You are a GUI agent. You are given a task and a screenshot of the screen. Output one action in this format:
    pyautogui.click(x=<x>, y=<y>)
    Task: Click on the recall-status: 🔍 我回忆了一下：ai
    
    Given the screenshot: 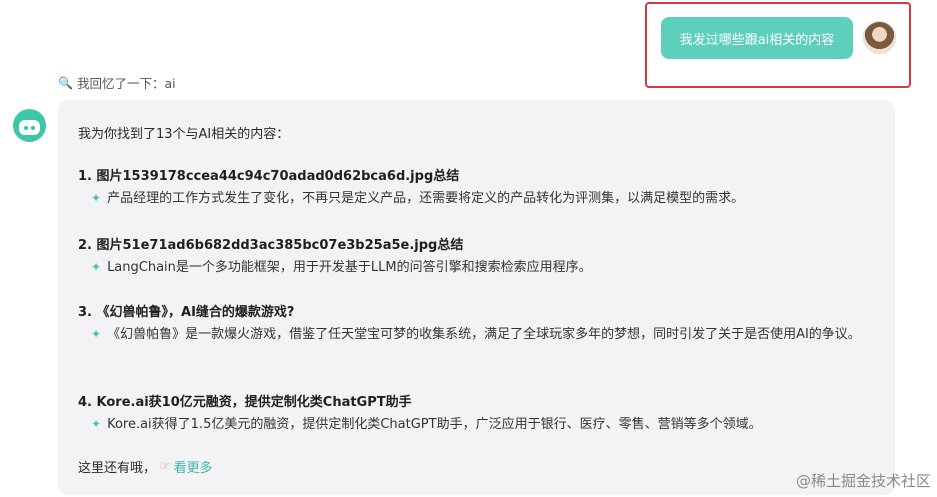 What is the action you would take?
    pyautogui.click(x=117, y=82)
    